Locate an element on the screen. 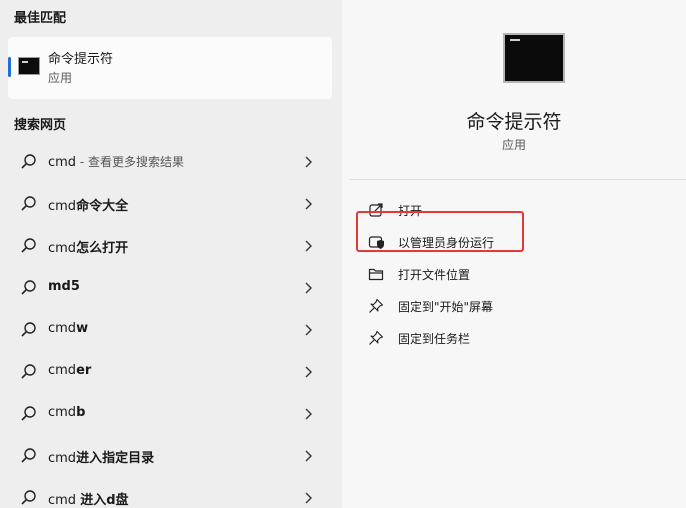  folder-icon is located at coordinates (376, 274).